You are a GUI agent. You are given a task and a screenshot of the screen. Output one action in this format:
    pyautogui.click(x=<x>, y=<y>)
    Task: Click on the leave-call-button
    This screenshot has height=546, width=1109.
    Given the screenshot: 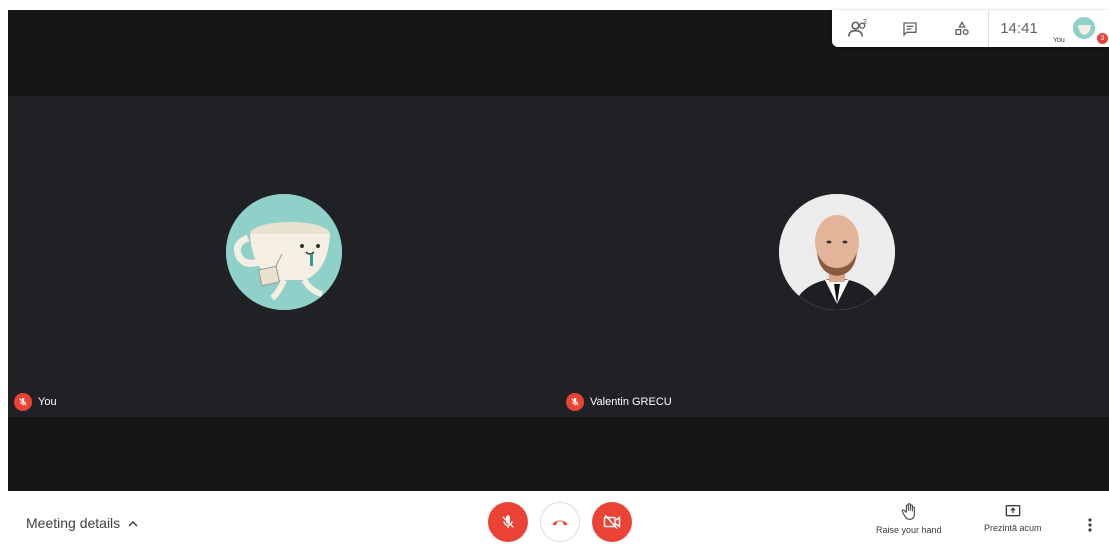 What is the action you would take?
    pyautogui.click(x=560, y=522)
    